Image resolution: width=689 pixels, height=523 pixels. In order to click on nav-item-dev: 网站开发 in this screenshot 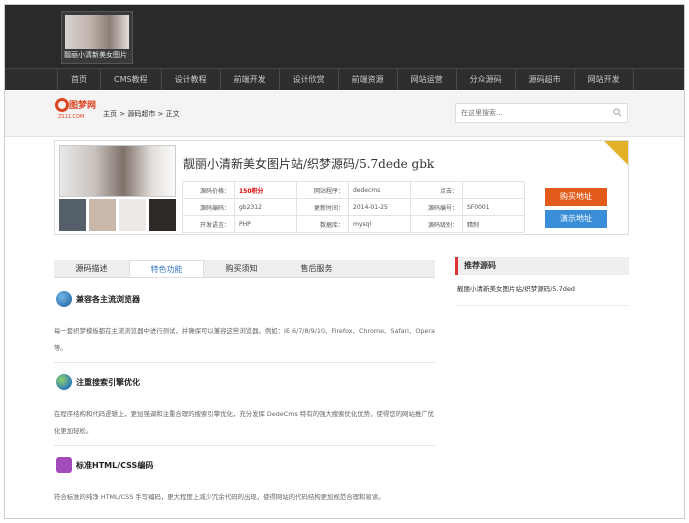, I will do `click(603, 79)`.